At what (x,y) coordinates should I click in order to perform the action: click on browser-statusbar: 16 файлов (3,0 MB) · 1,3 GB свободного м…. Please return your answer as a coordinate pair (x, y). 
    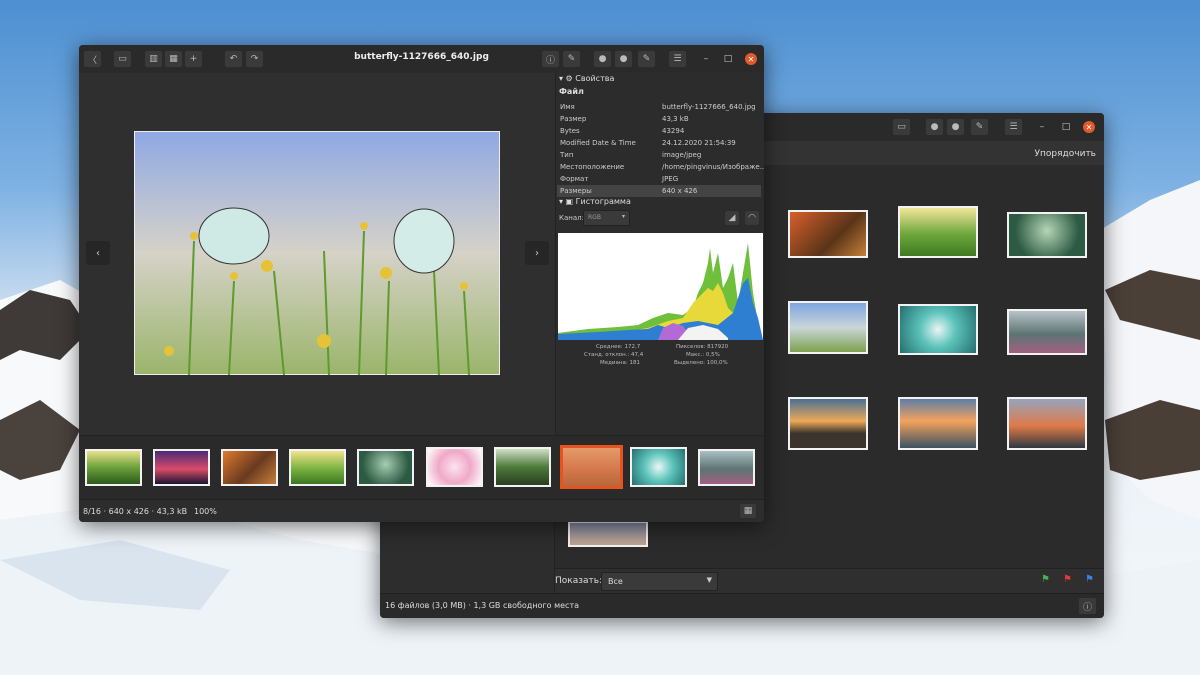
    Looking at the image, I should click on (742, 605).